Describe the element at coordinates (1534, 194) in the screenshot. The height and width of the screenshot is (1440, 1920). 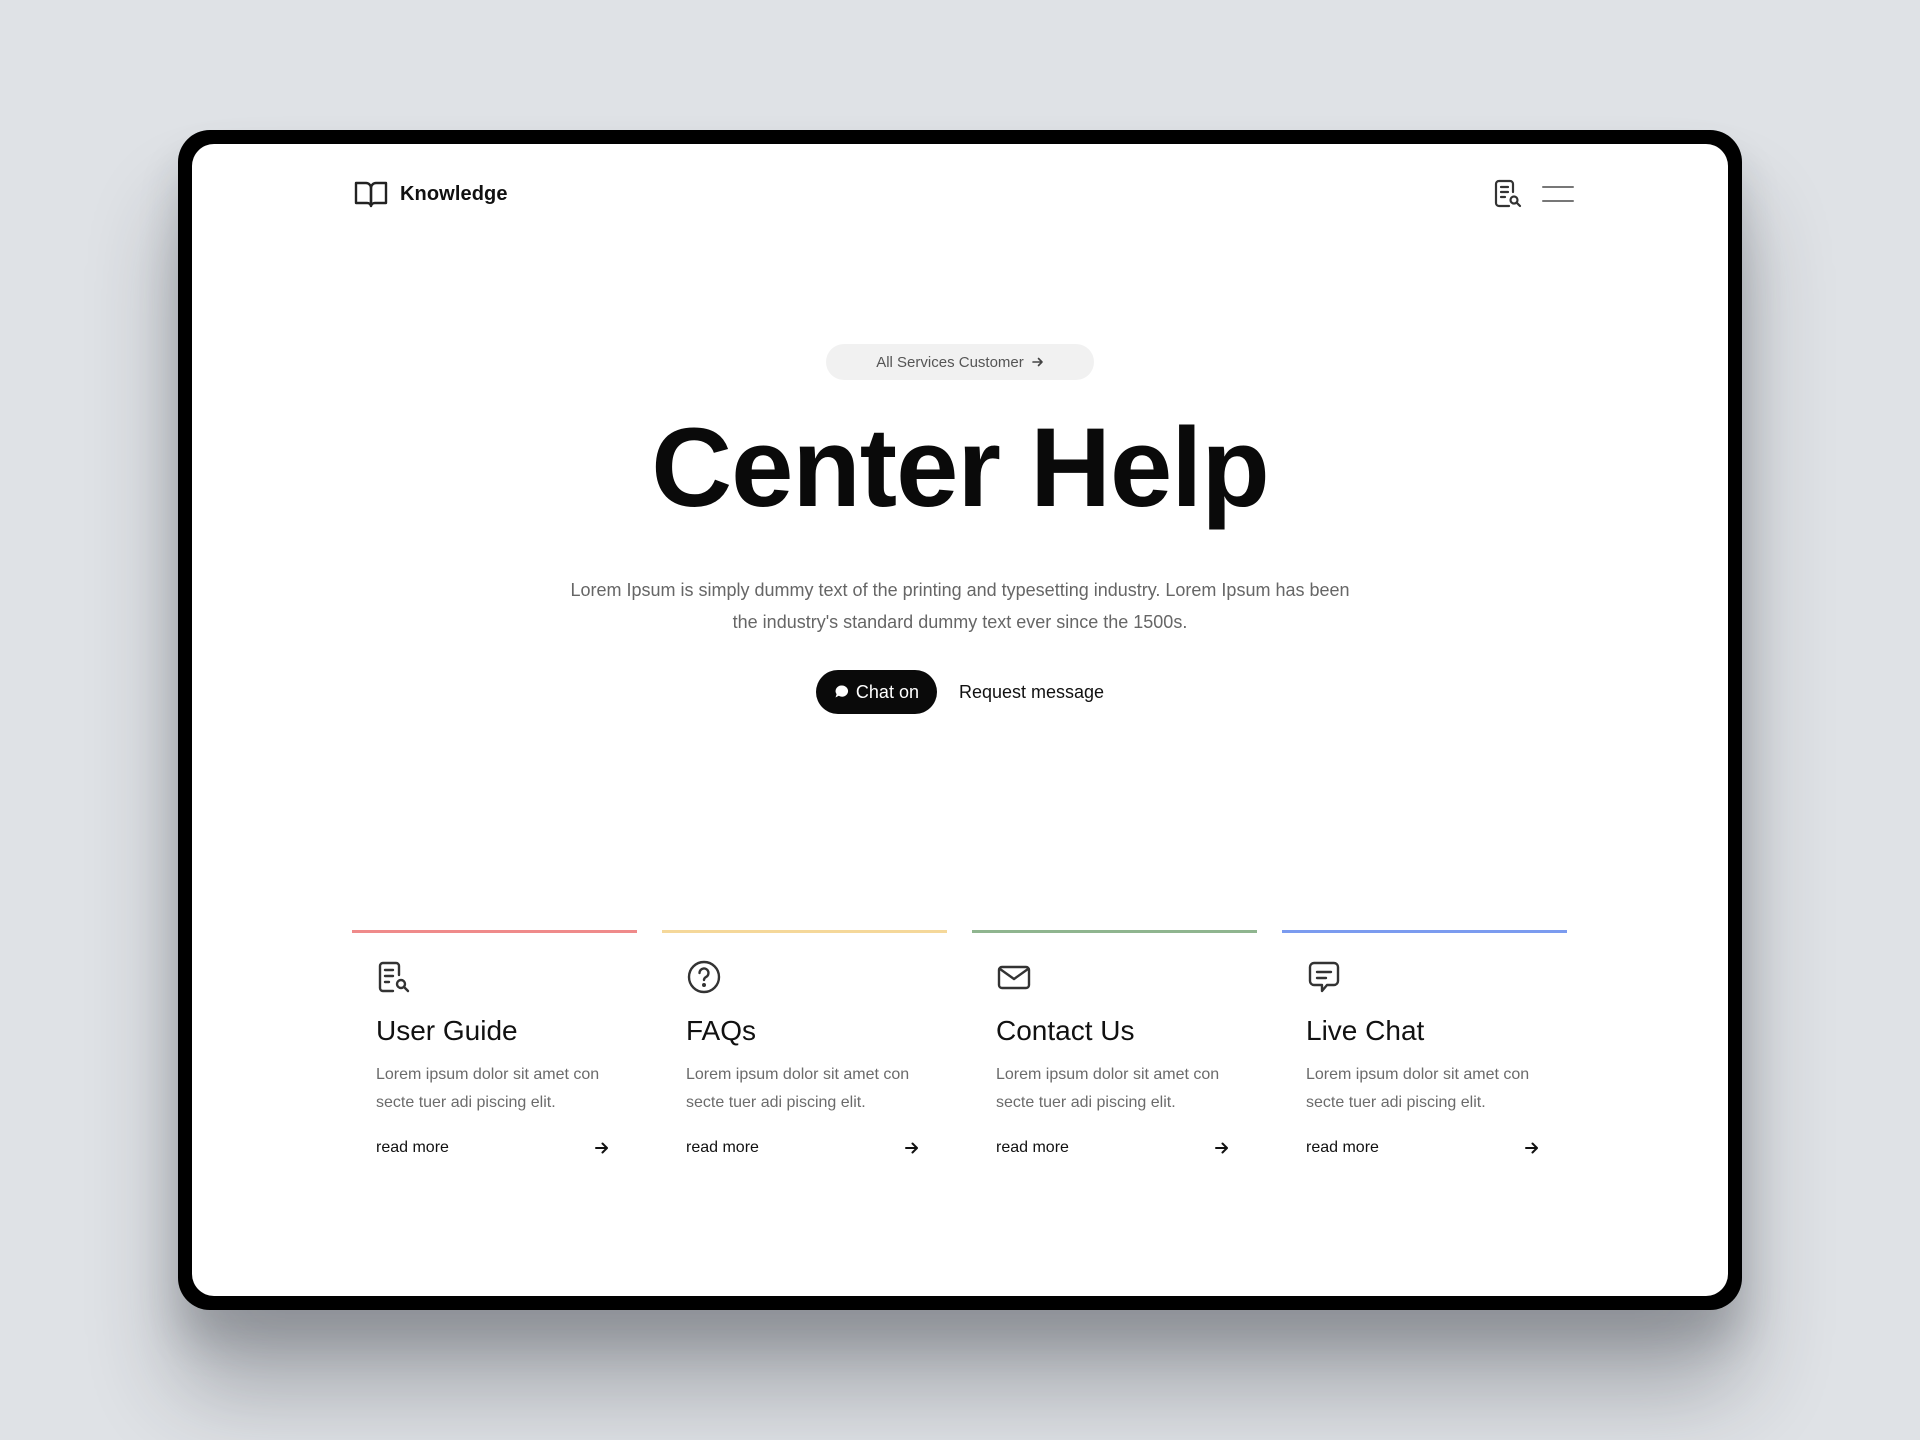
I see `header-actions` at that location.